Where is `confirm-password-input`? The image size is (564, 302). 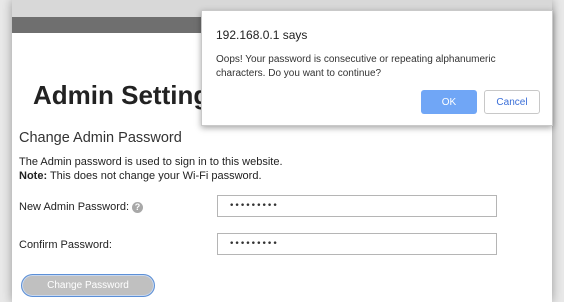 confirm-password-input is located at coordinates (357, 244).